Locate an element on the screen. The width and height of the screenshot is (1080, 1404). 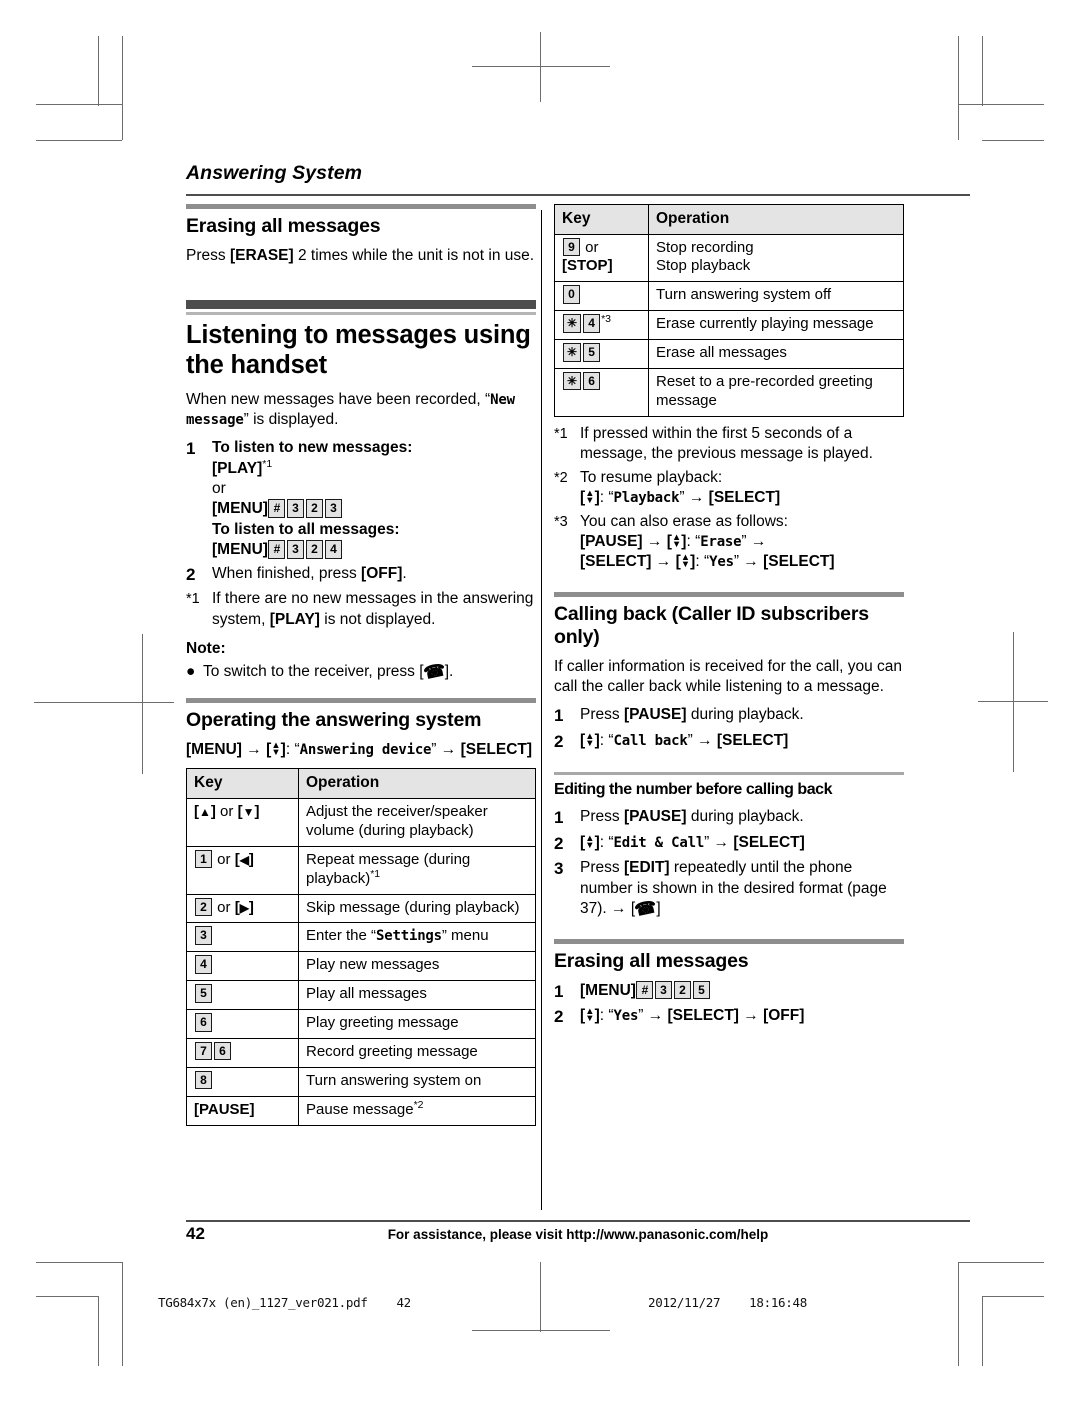
step1-line2: [PLAY]*1 is located at coordinates (374, 468).